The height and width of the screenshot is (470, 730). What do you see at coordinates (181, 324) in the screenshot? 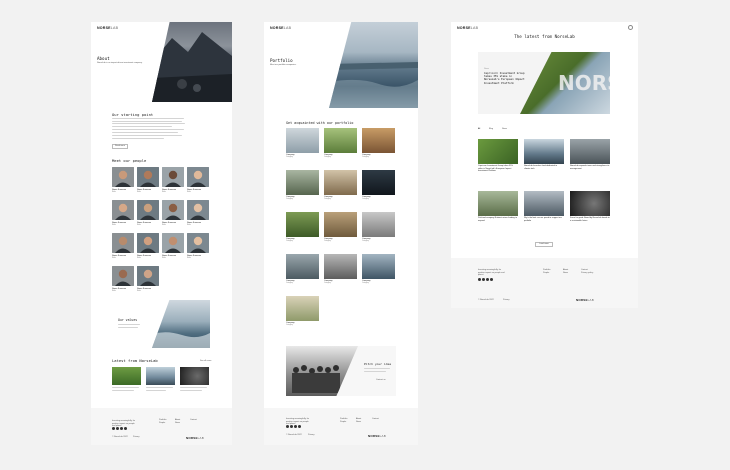
I see `values-image` at bounding box center [181, 324].